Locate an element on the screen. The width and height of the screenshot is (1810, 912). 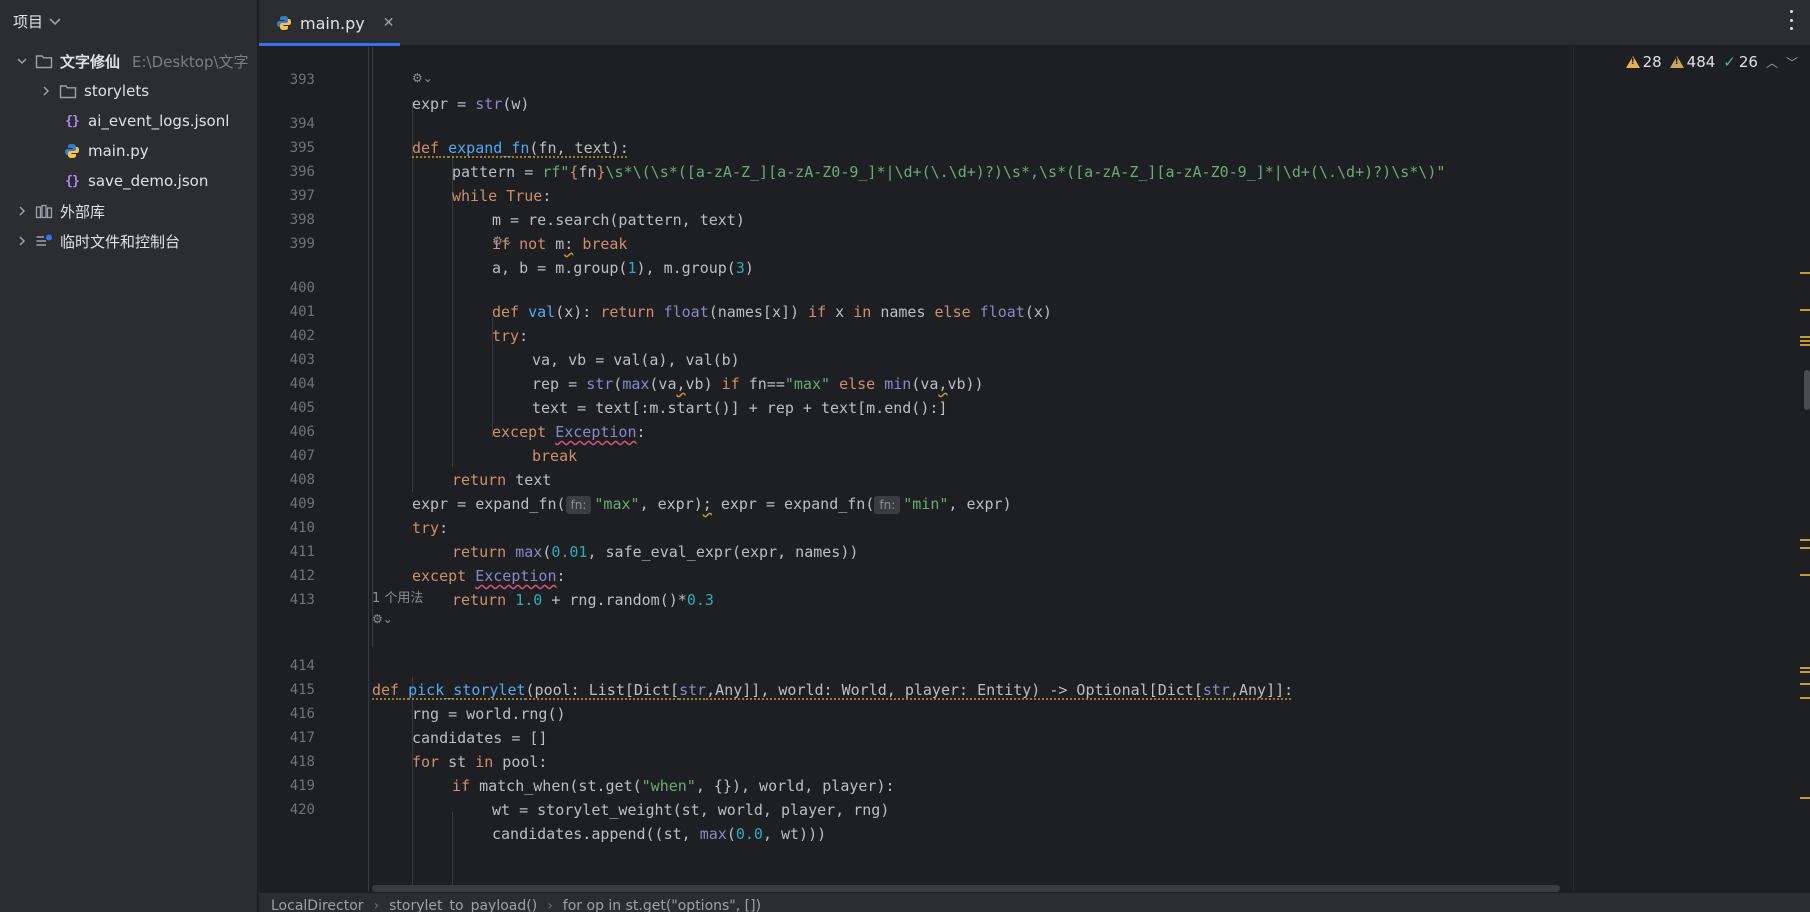
editor-tab-bar: main.py ✕ is located at coordinates (1034, 23).